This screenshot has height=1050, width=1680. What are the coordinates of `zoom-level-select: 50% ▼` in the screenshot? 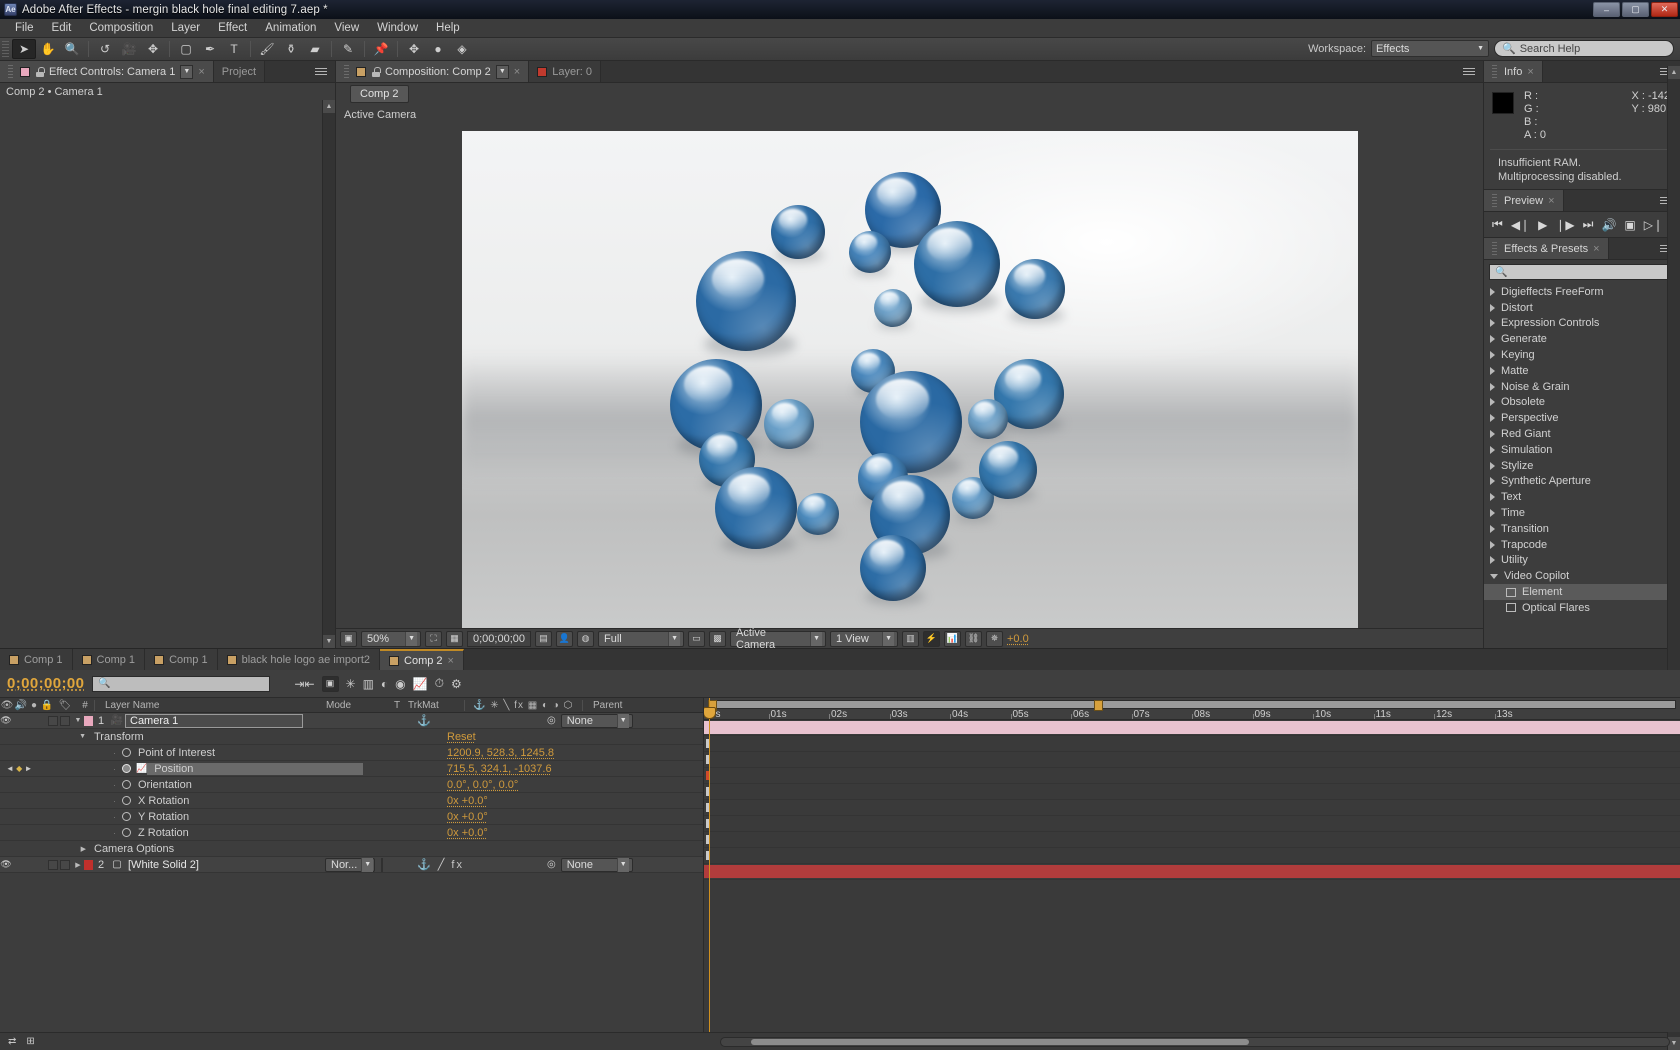 It's located at (391, 638).